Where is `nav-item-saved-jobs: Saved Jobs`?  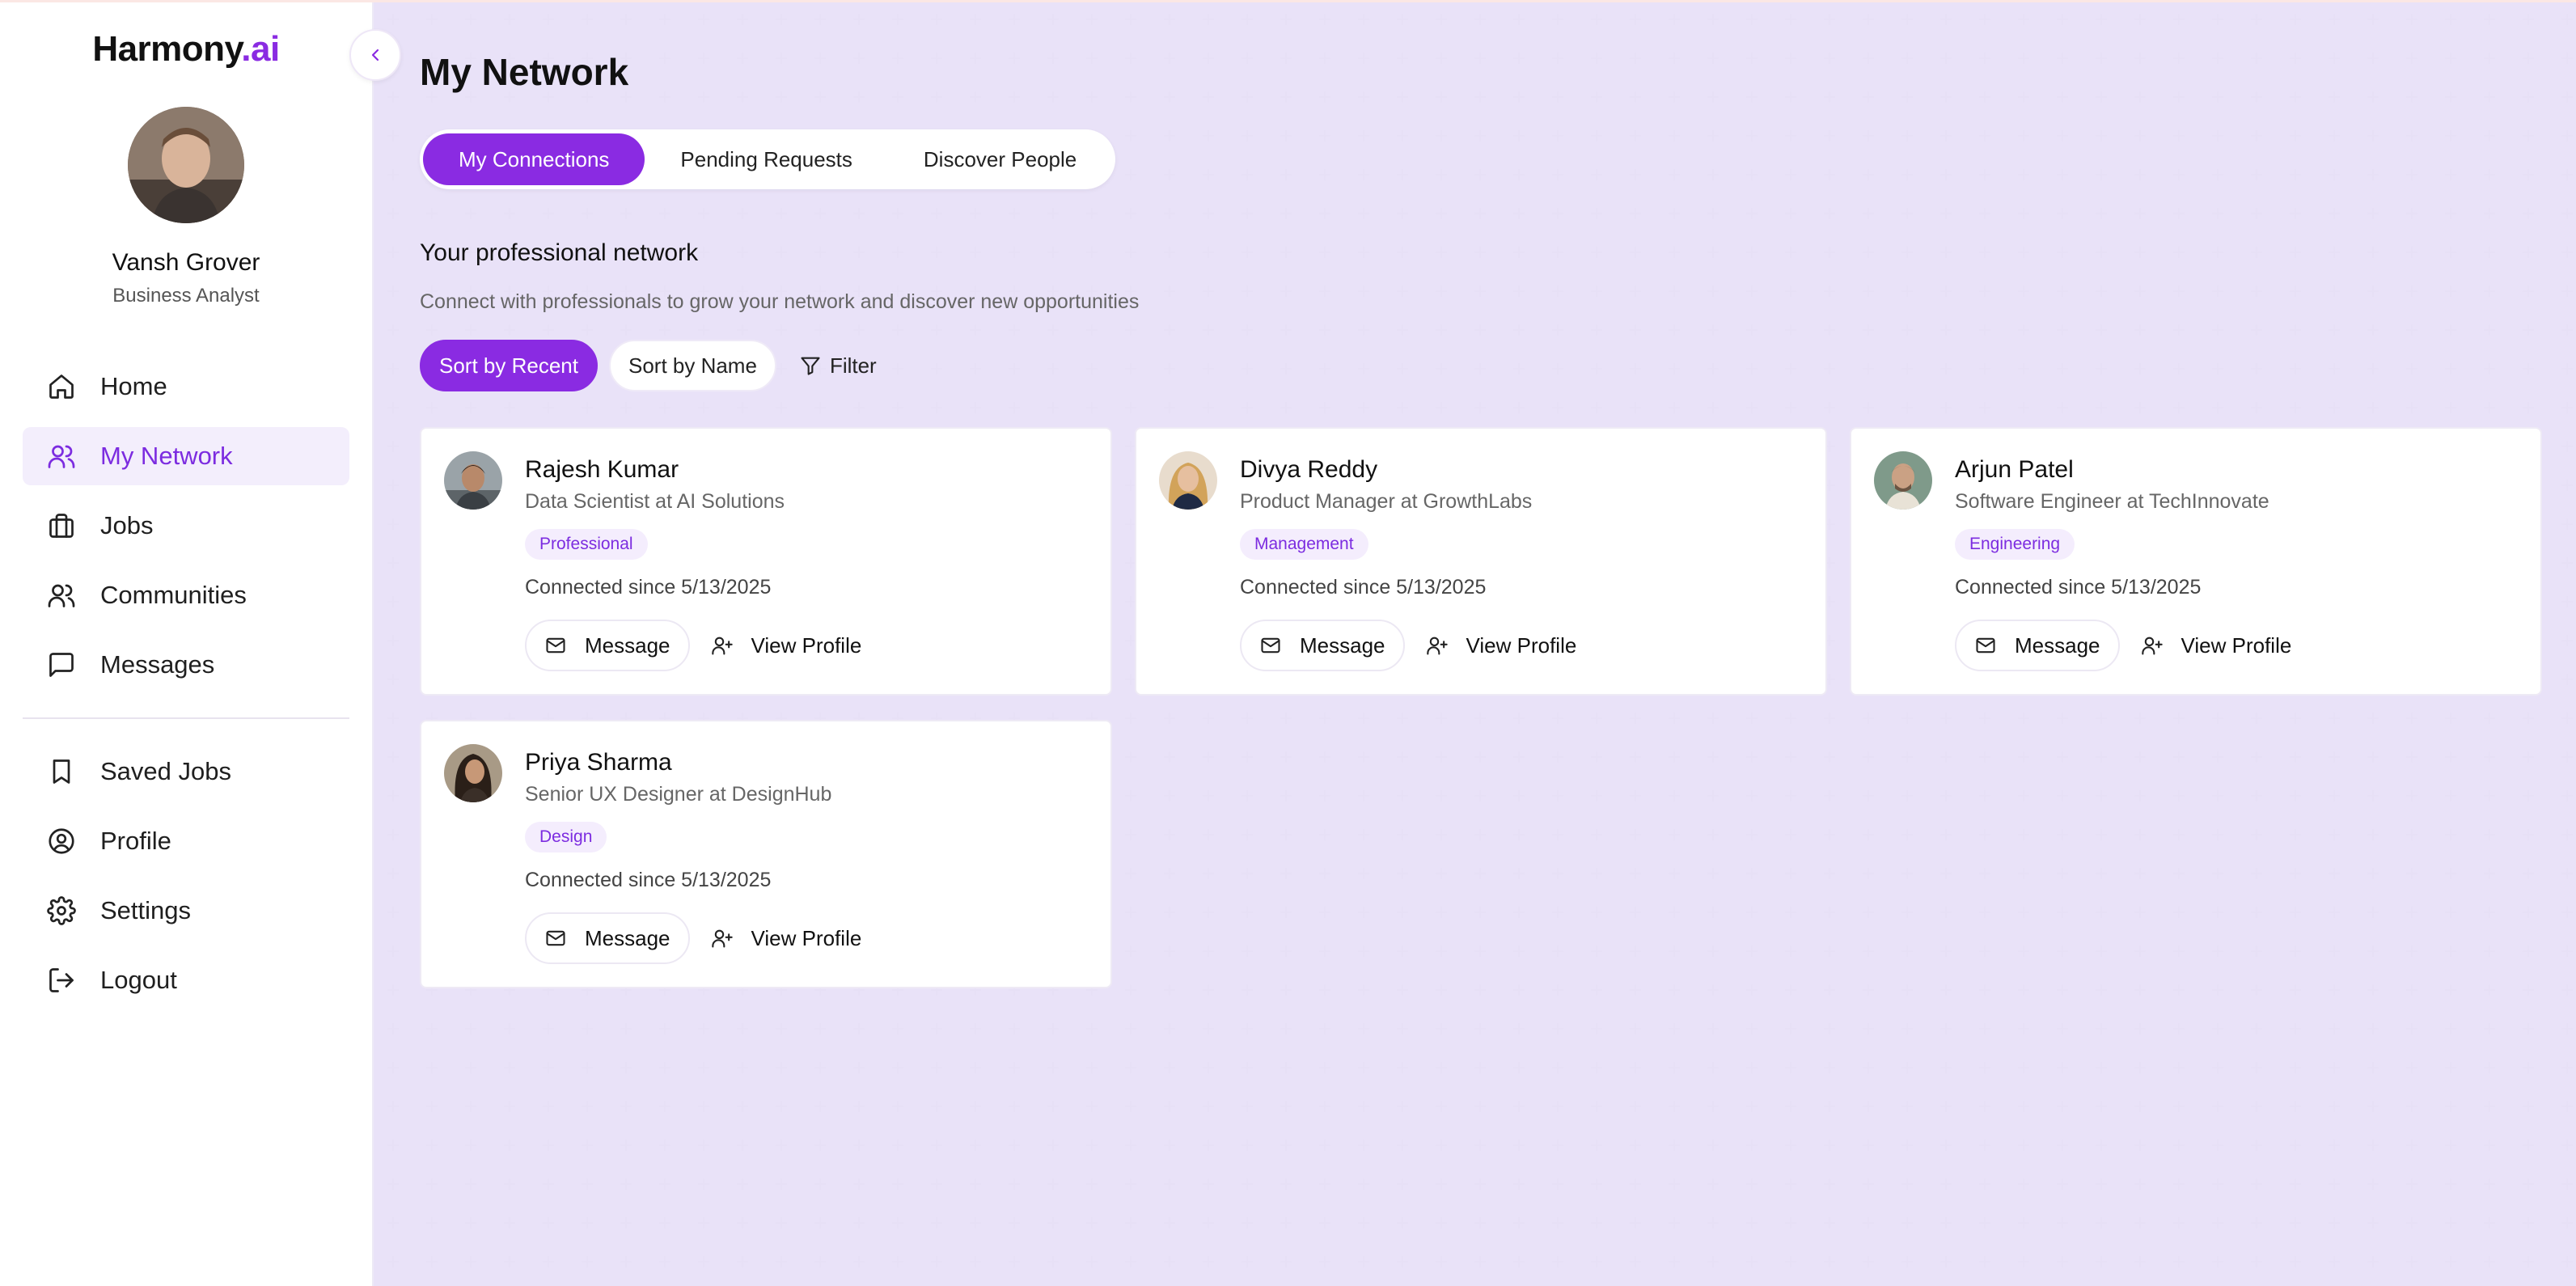
nav-item-saved-jobs: Saved Jobs is located at coordinates (186, 771).